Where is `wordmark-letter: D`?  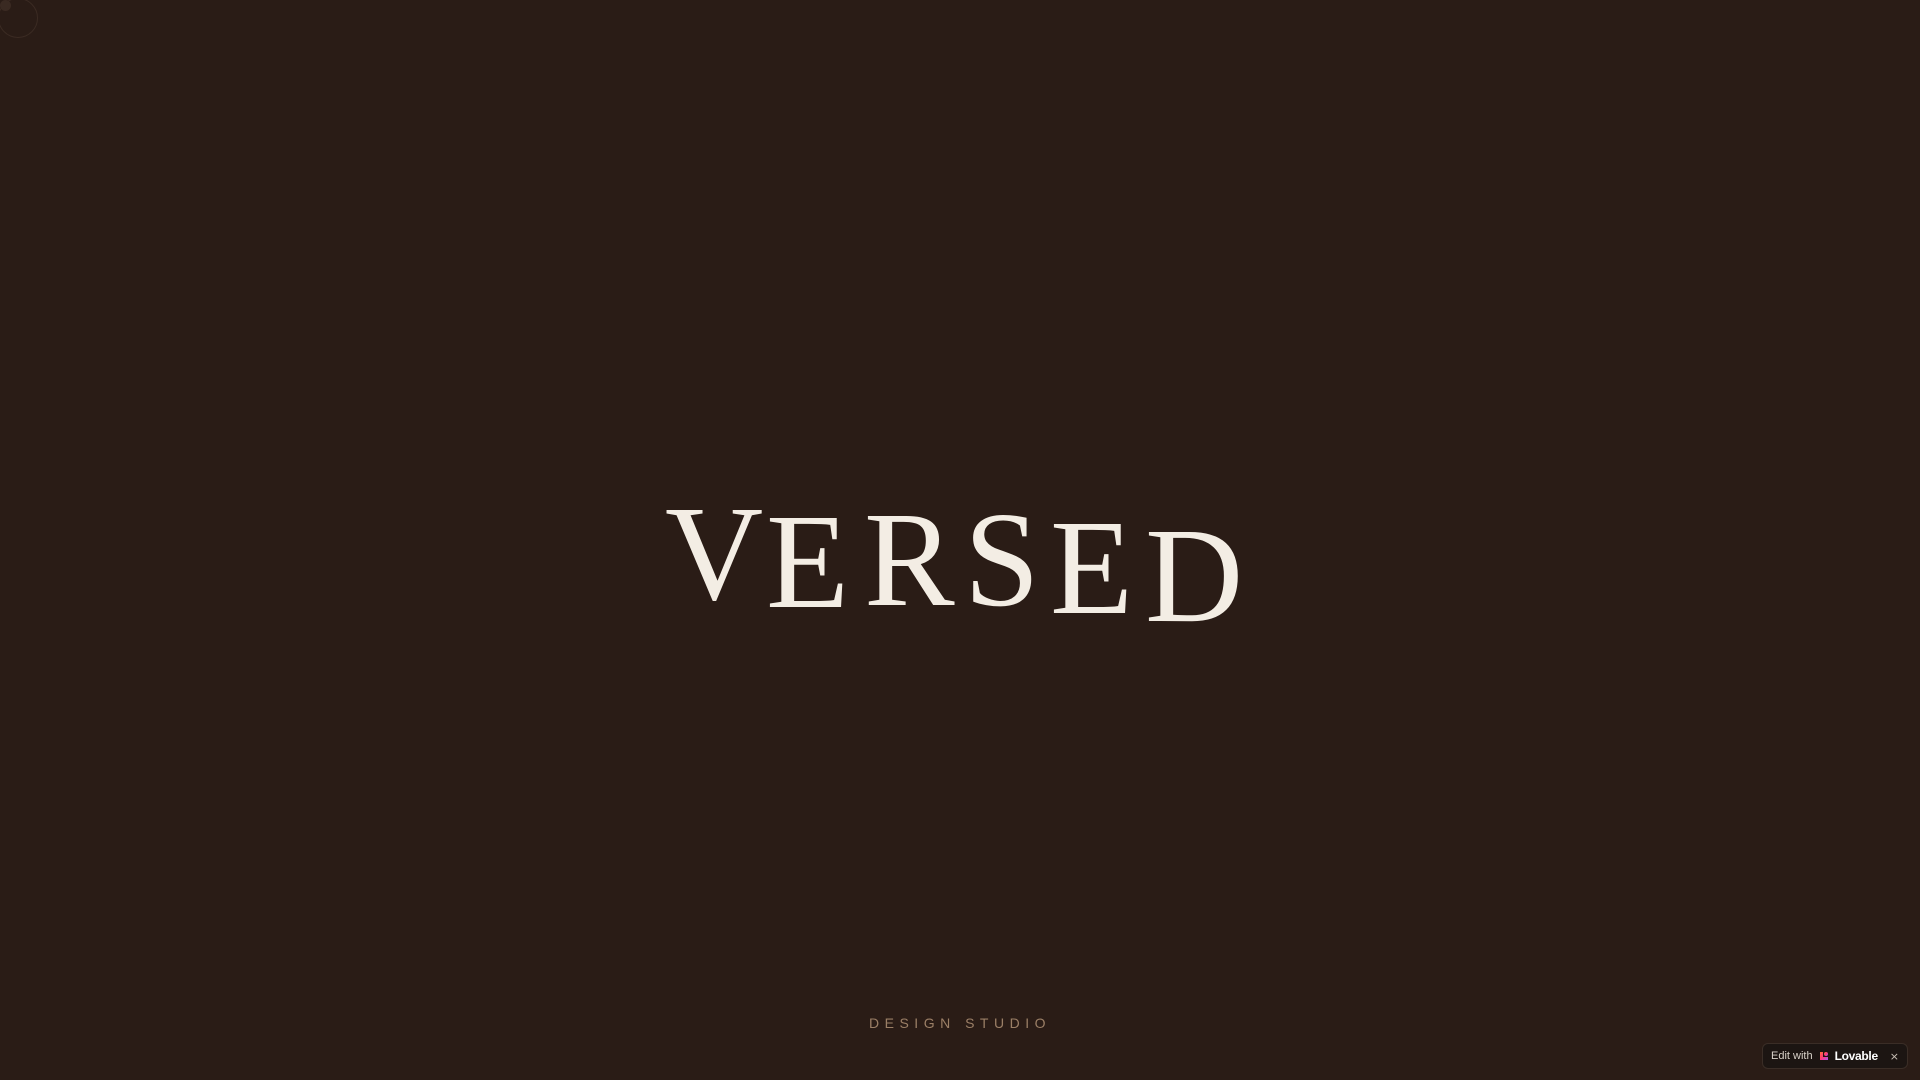 wordmark-letter: D is located at coordinates (1194, 576).